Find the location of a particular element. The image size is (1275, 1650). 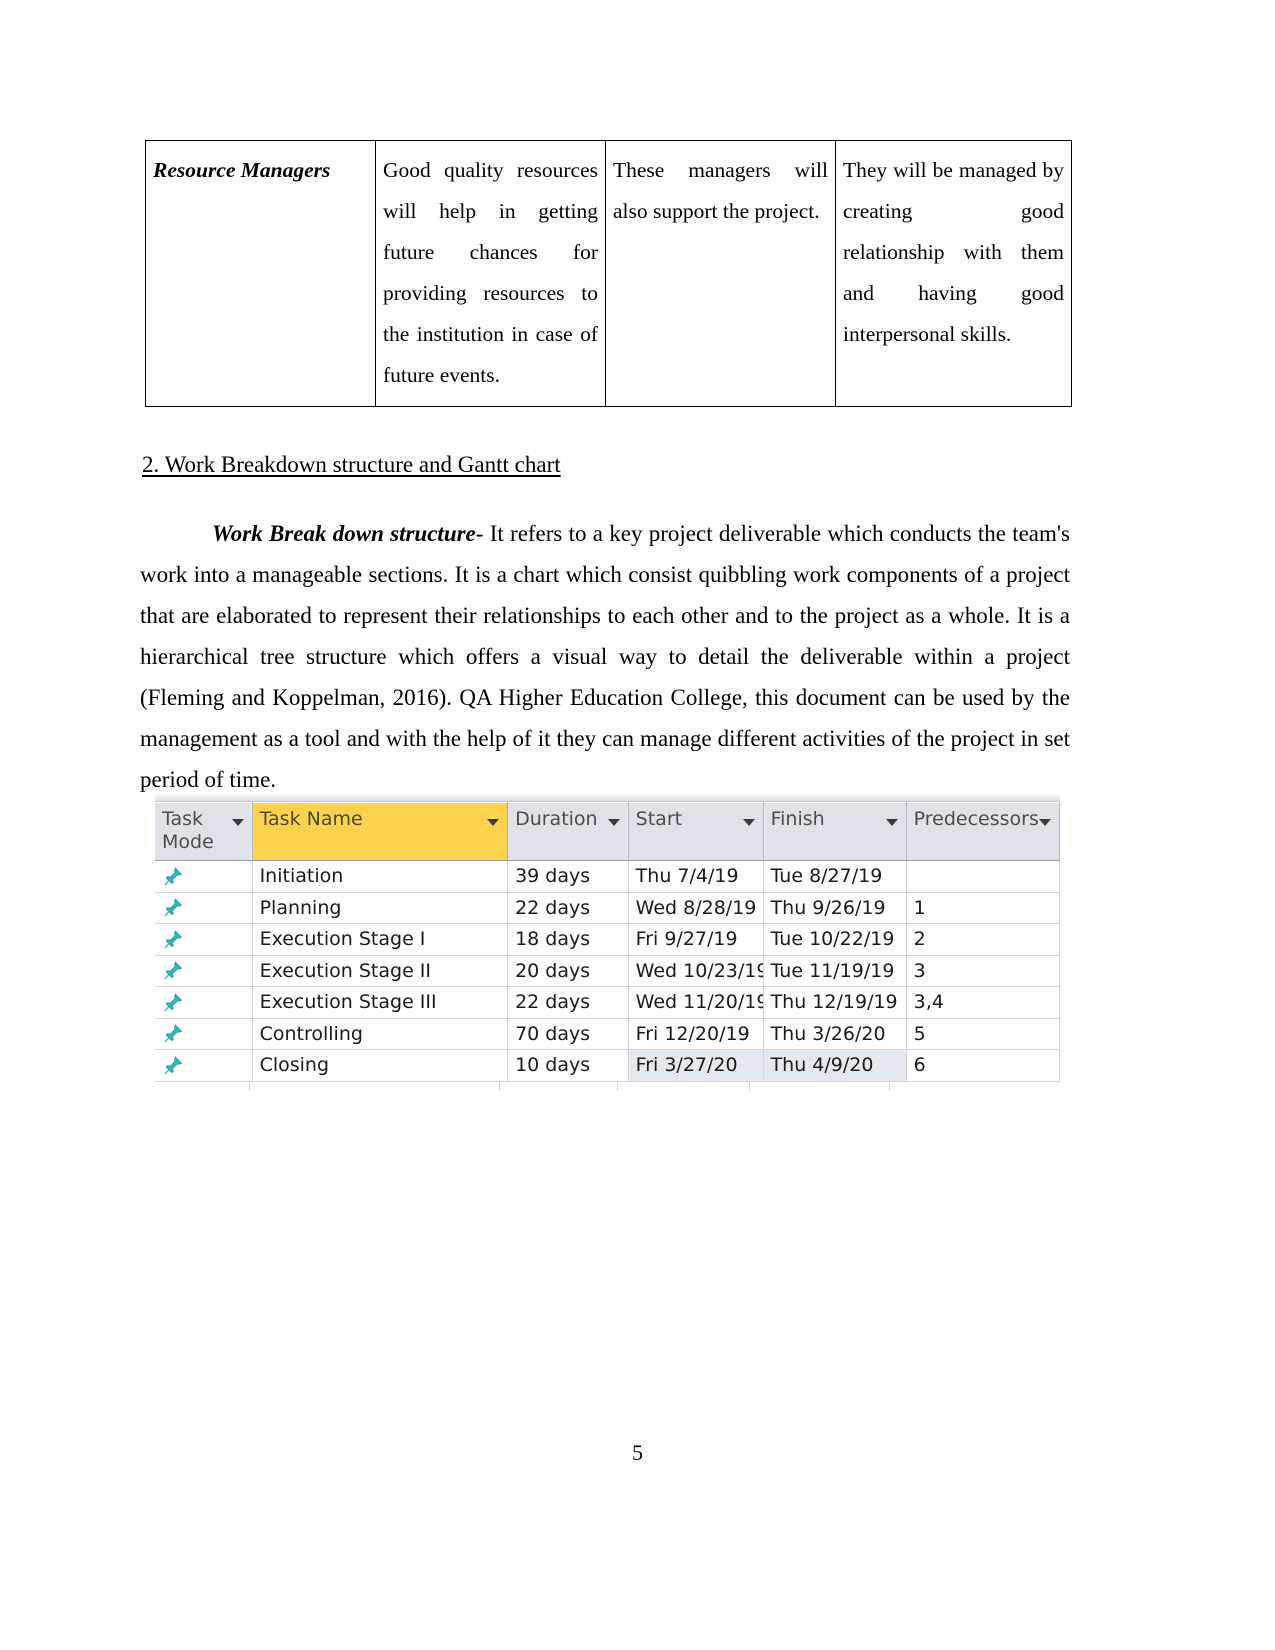

cell-task-name: Planning is located at coordinates (380, 908).